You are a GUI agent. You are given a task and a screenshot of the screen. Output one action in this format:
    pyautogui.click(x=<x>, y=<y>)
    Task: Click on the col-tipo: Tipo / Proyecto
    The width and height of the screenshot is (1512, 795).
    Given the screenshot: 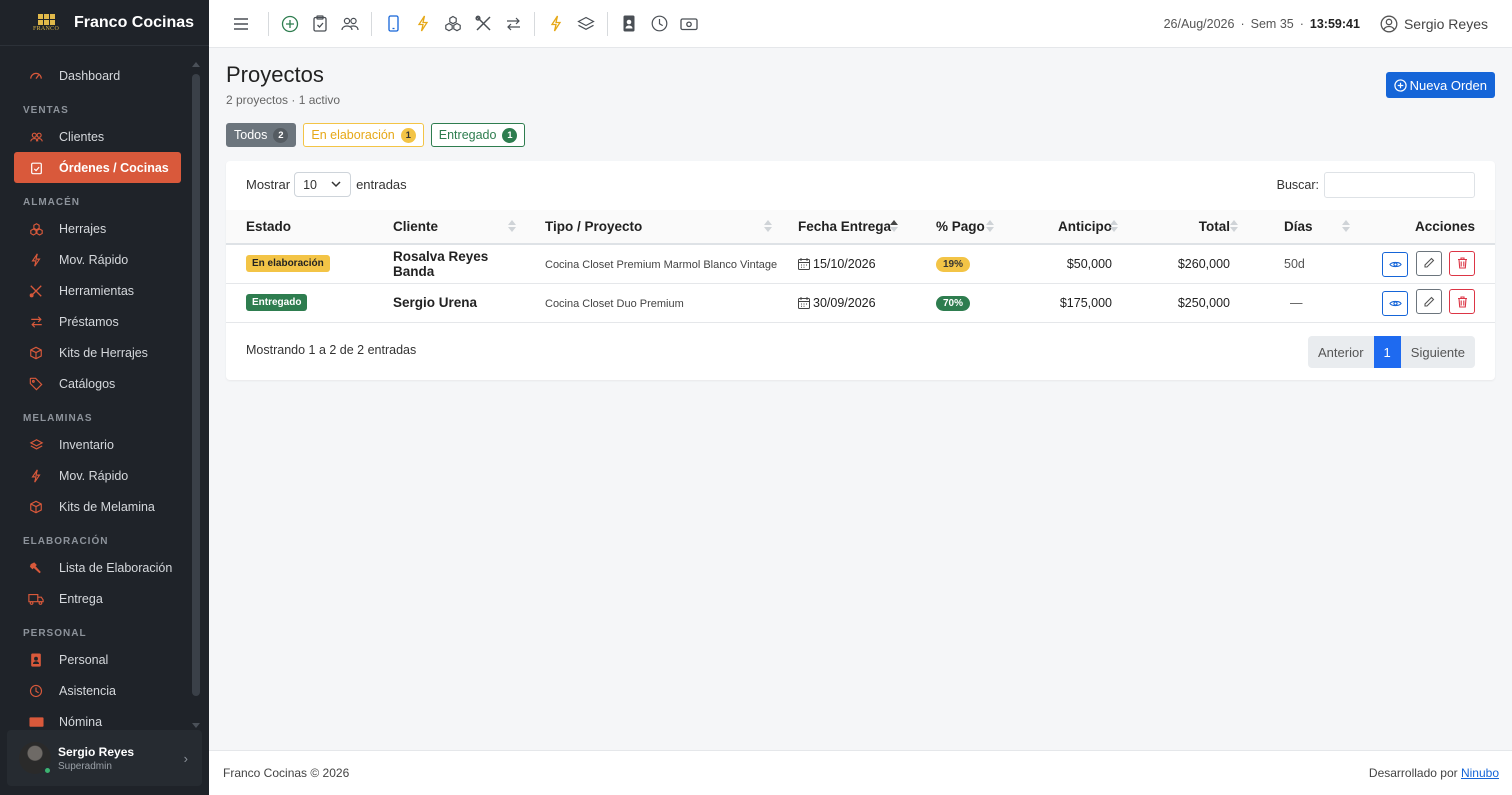 What is the action you would take?
    pyautogui.click(x=652, y=227)
    